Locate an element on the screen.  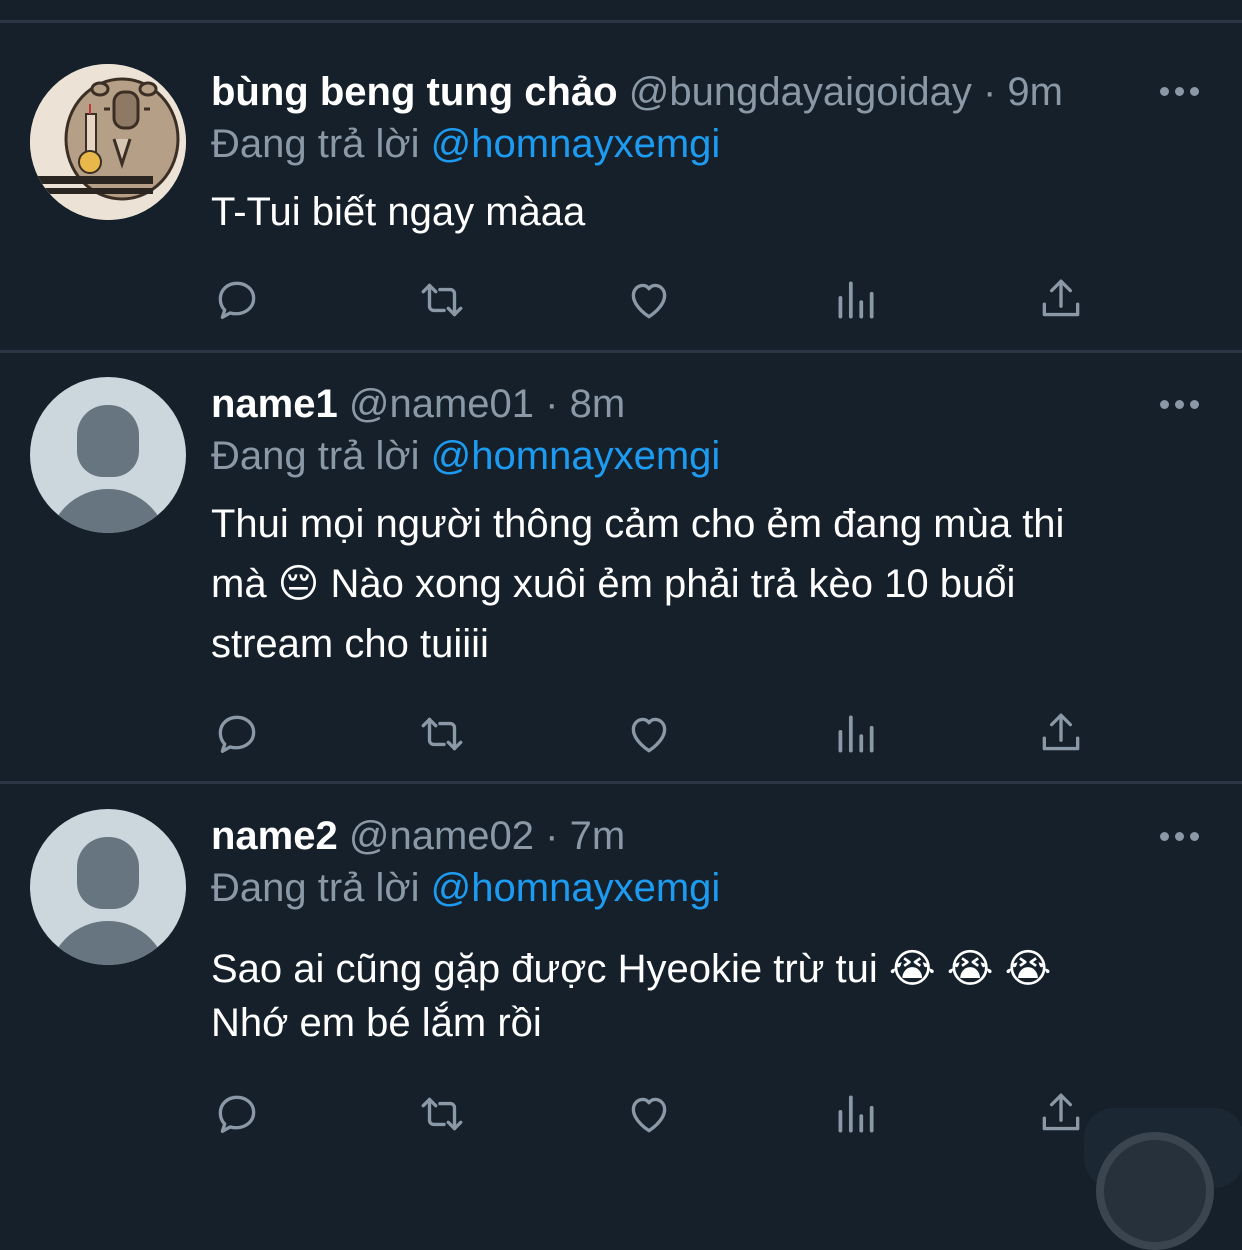
user-handle: @name02 is located at coordinates (441, 836).